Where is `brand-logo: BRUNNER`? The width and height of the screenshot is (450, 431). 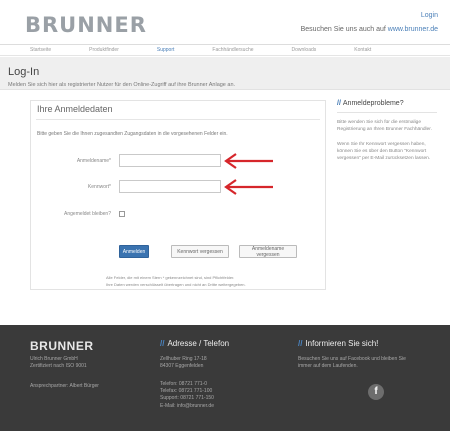
brand-logo: BRUNNER is located at coordinates (86, 25).